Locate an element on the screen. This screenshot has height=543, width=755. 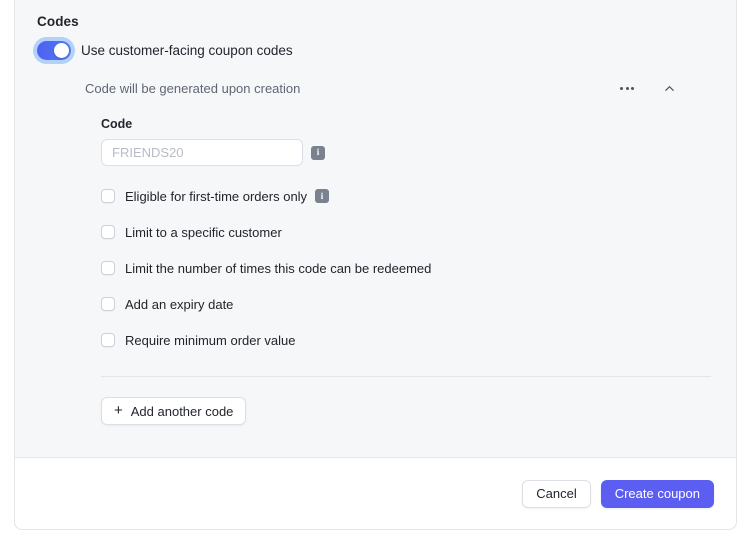
plus-icon: + is located at coordinates (118, 410).